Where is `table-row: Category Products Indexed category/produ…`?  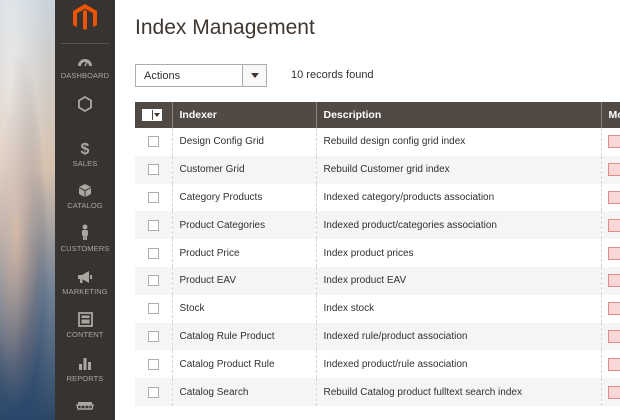 table-row: Category Products Indexed category/produ… is located at coordinates (377, 197).